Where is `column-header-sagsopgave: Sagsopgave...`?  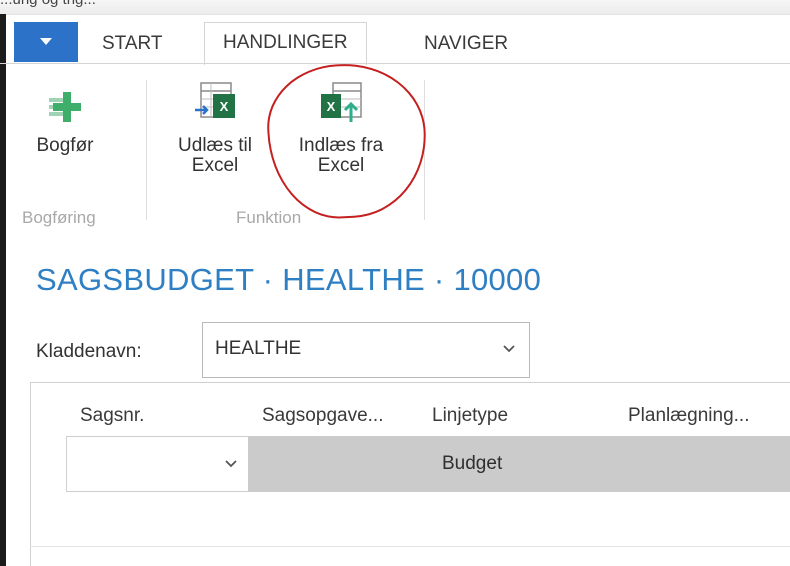
column-header-sagsopgave: Sagsopgave... is located at coordinates (322, 416).